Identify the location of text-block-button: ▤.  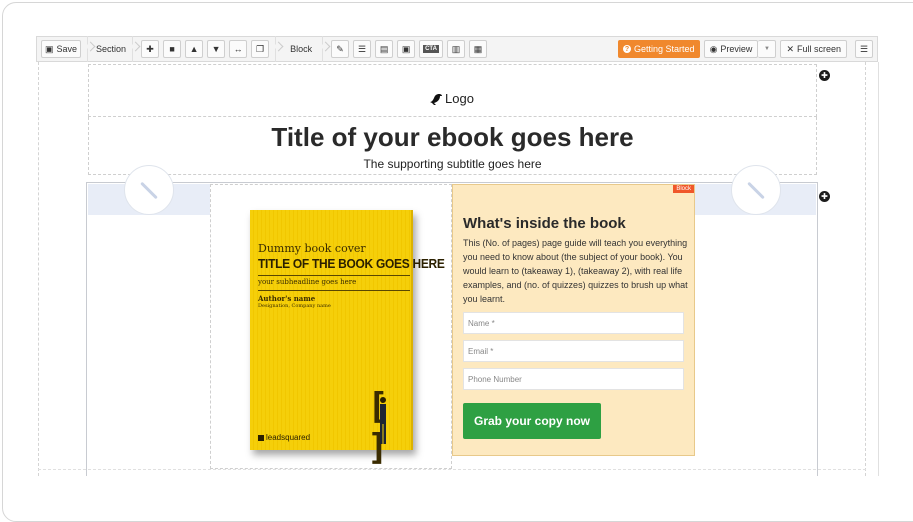
(384, 49).